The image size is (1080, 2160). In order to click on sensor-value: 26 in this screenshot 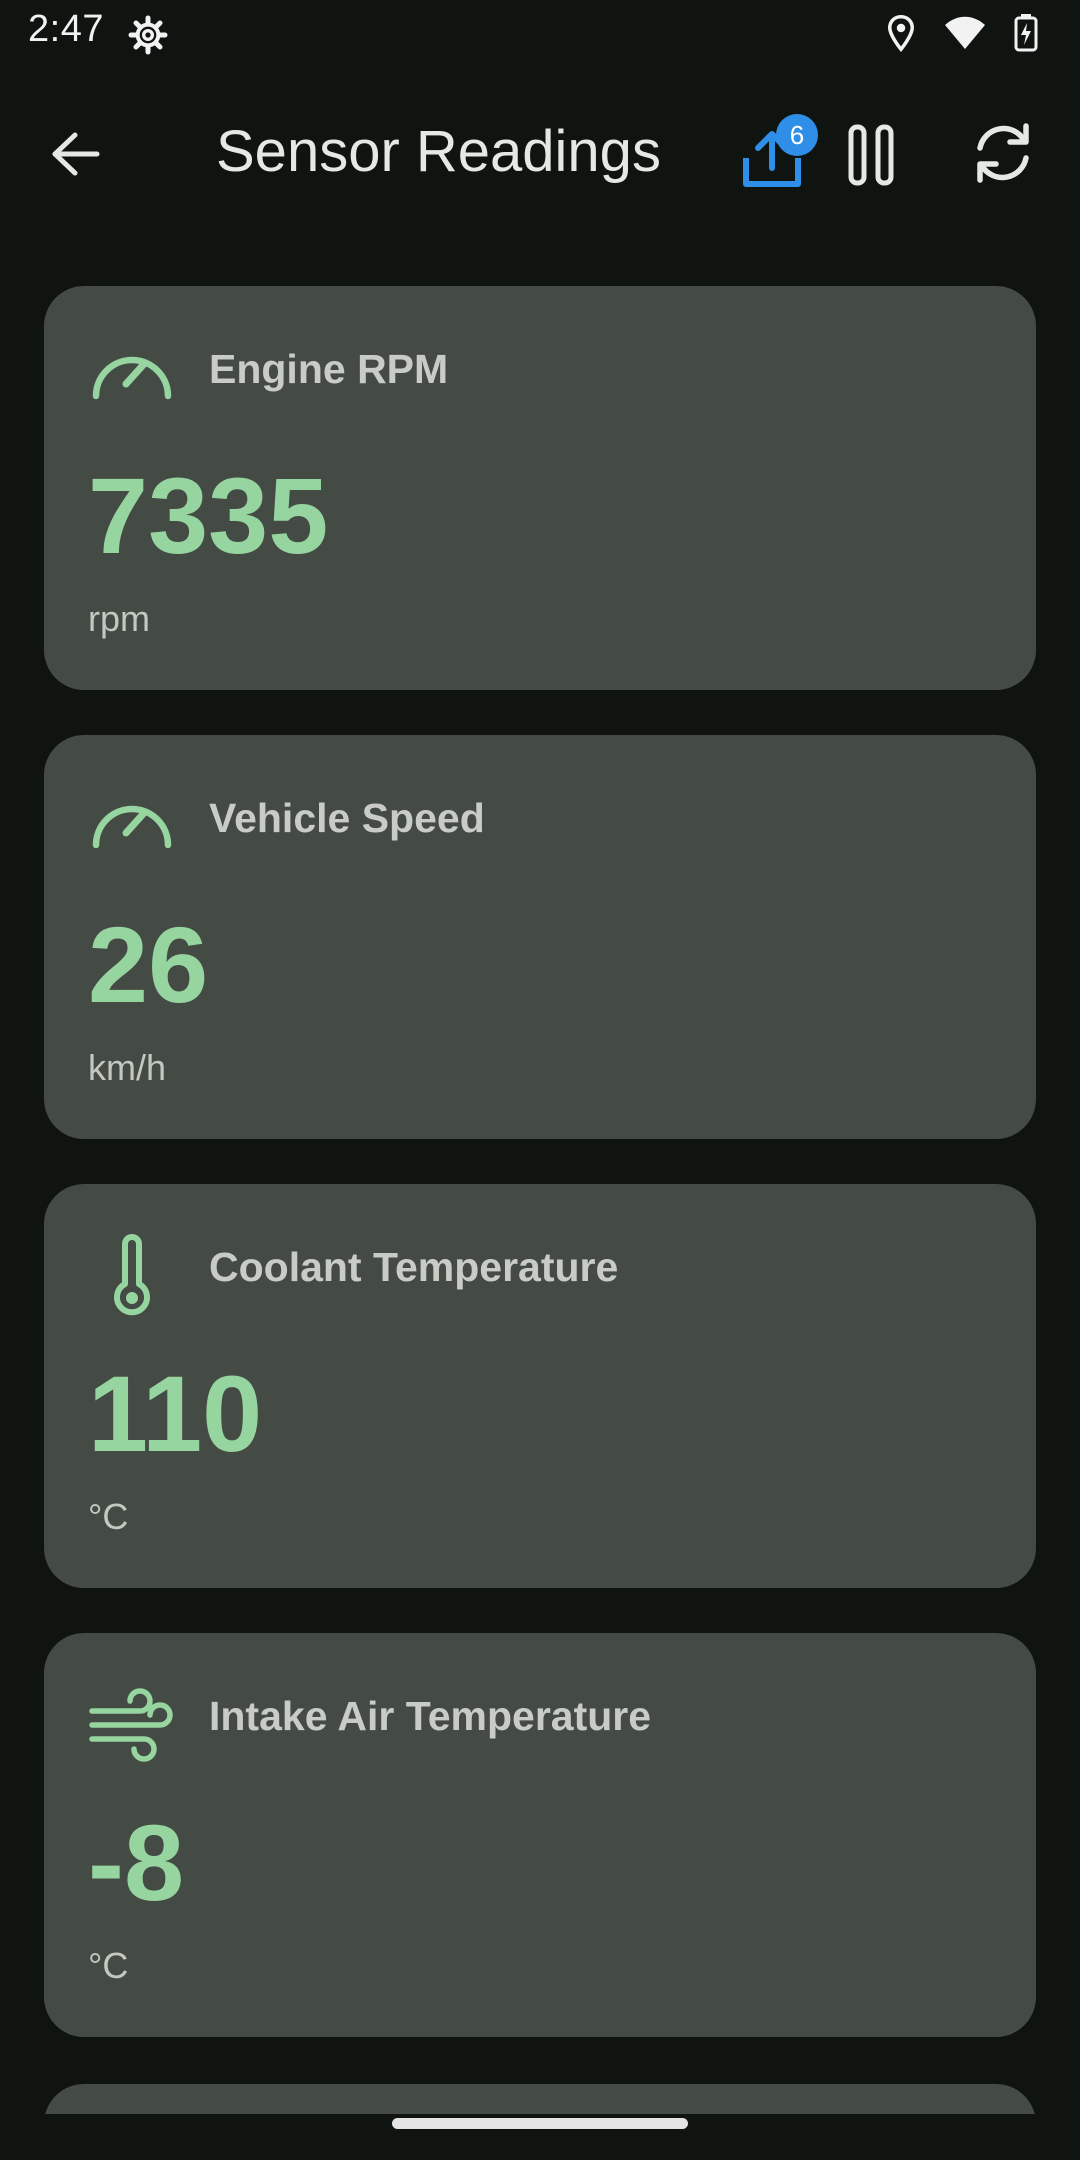, I will do `click(148, 964)`.